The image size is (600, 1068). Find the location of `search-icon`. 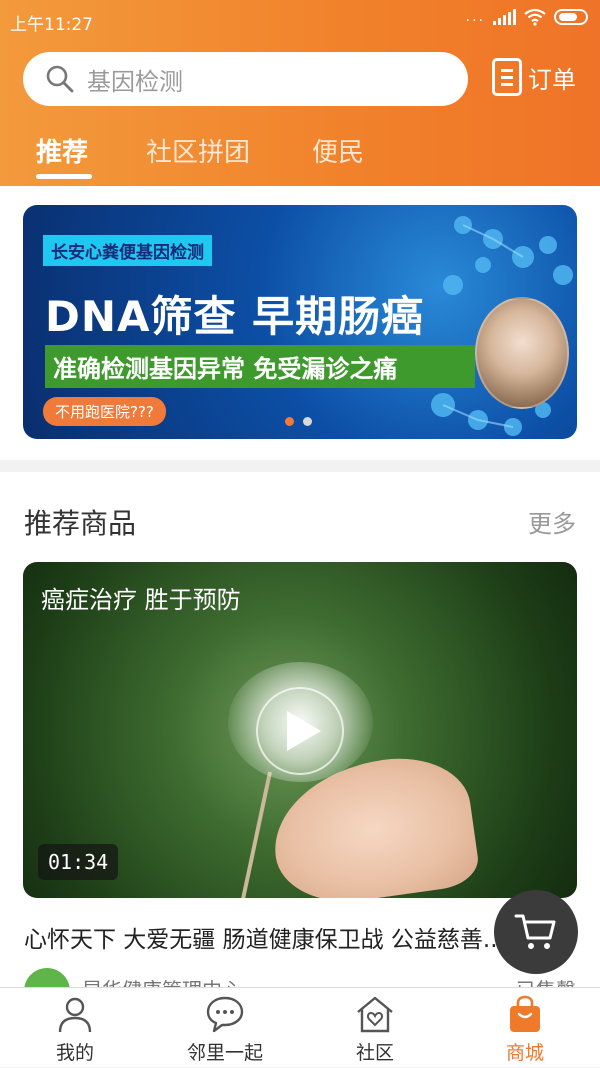

search-icon is located at coordinates (60, 79).